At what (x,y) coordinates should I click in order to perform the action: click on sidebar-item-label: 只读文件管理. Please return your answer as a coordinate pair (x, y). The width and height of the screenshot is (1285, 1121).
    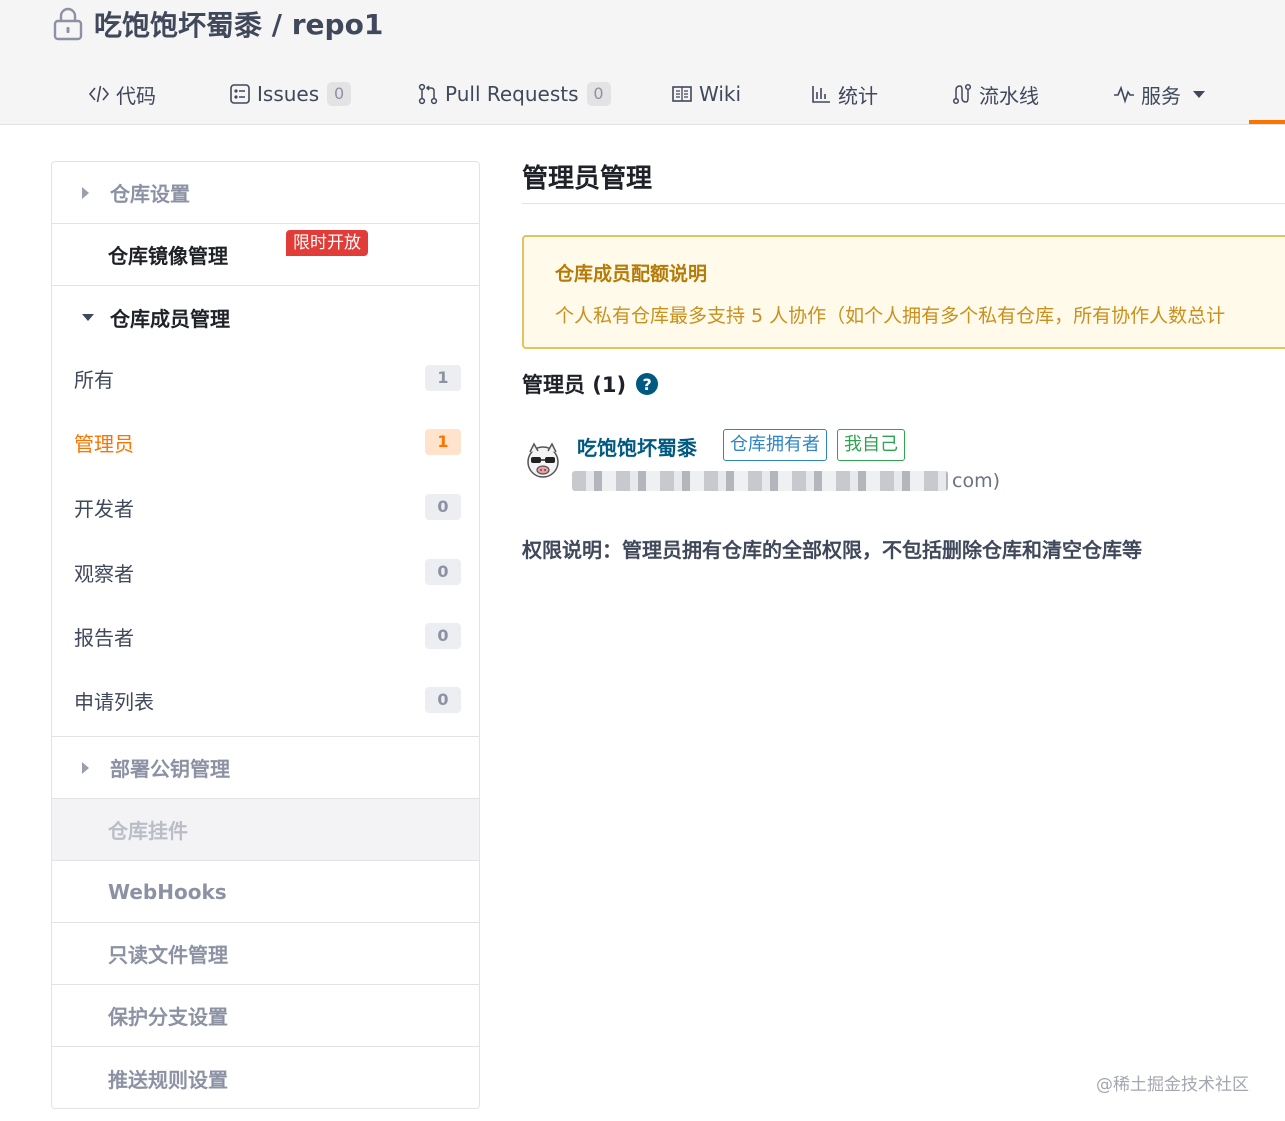
    Looking at the image, I should click on (168, 955).